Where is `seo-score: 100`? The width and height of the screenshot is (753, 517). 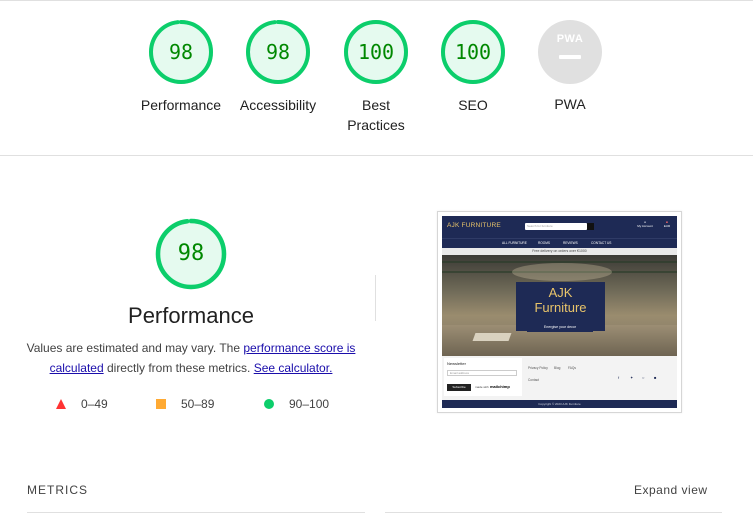
seo-score: 100 is located at coordinates (473, 52).